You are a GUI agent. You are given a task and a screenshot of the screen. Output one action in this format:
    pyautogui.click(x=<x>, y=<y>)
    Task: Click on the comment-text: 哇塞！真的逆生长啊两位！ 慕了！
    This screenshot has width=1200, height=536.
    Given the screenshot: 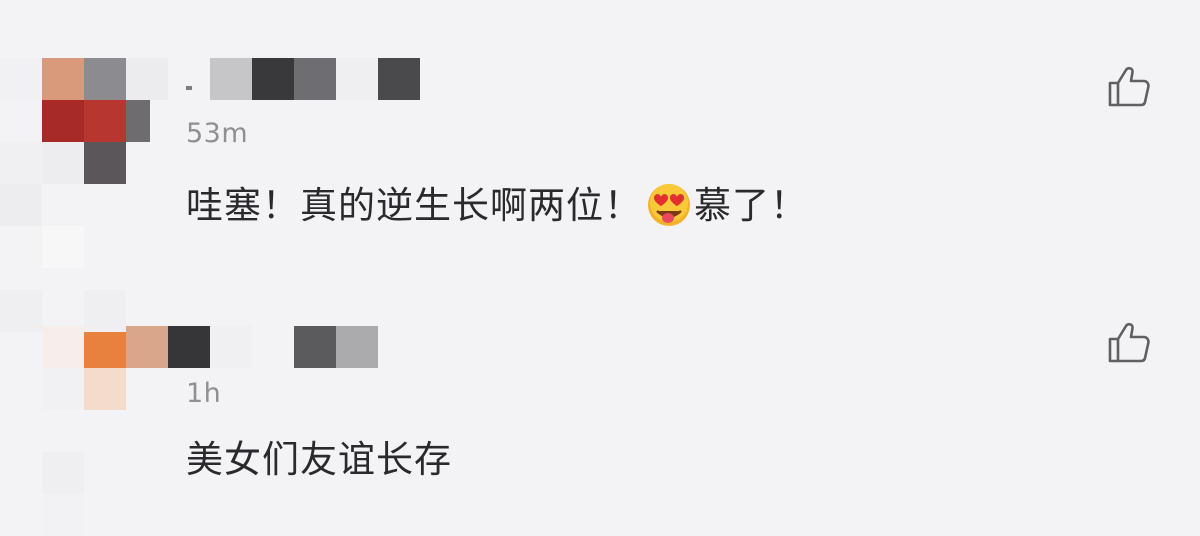 What is the action you would take?
    pyautogui.click(x=497, y=205)
    